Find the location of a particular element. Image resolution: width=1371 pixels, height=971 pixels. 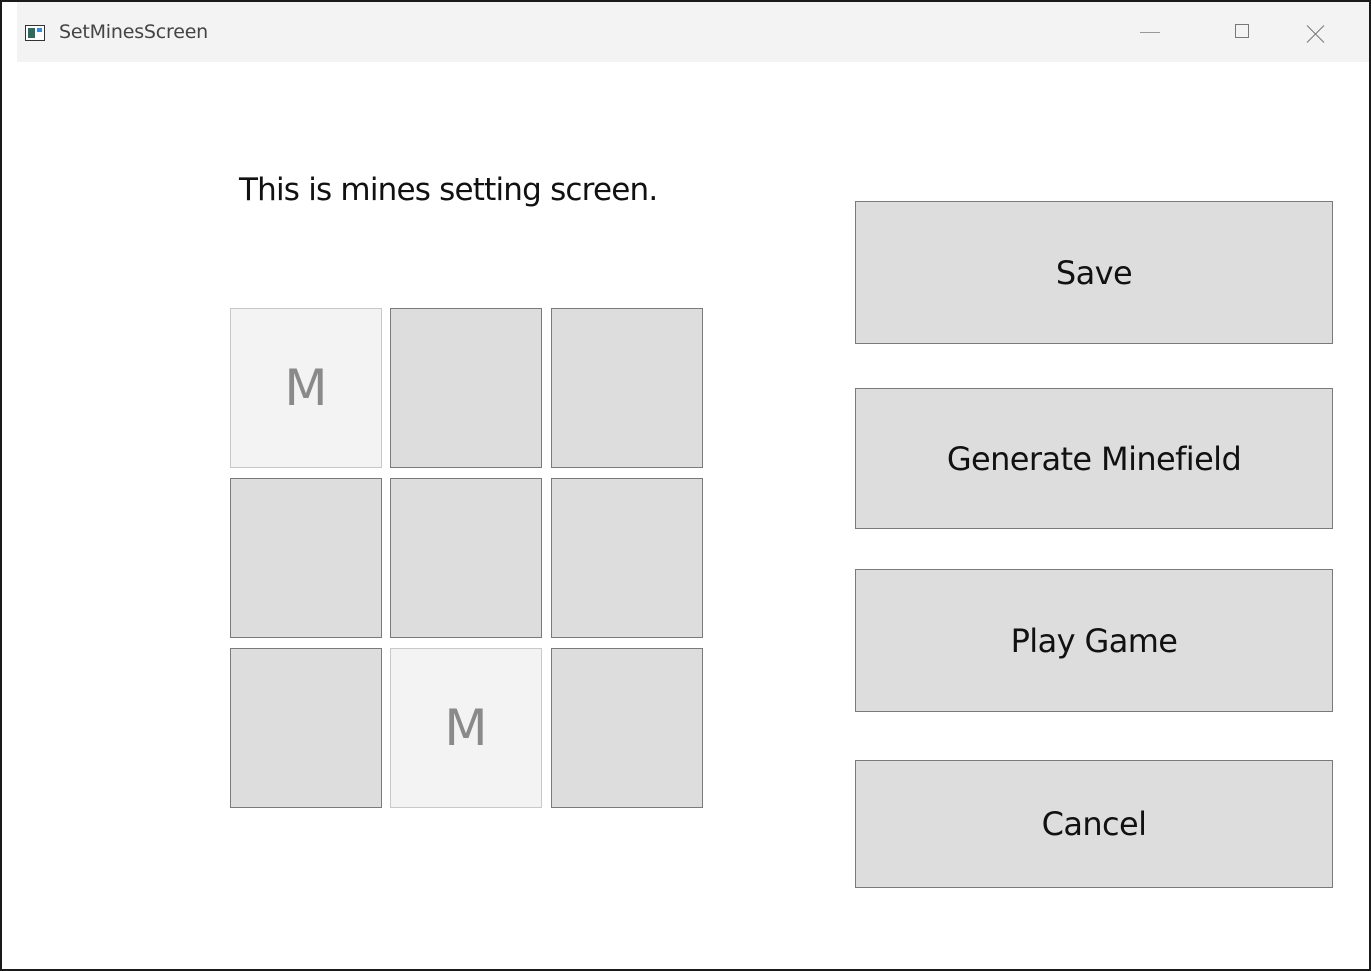

icon-pane-left is located at coordinates (31, 33).